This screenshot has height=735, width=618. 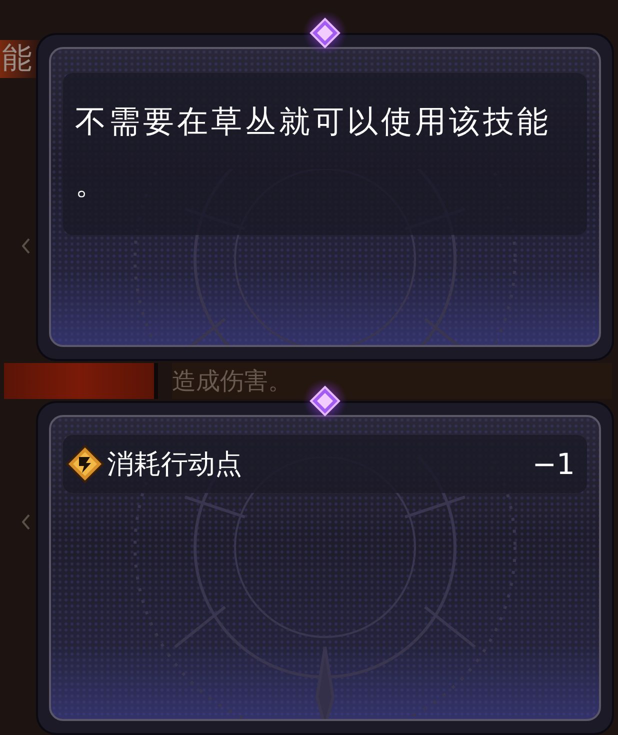 What do you see at coordinates (313, 153) in the screenshot?
I see `skill-description: 不需要在草丛就可以使用该技能。` at bounding box center [313, 153].